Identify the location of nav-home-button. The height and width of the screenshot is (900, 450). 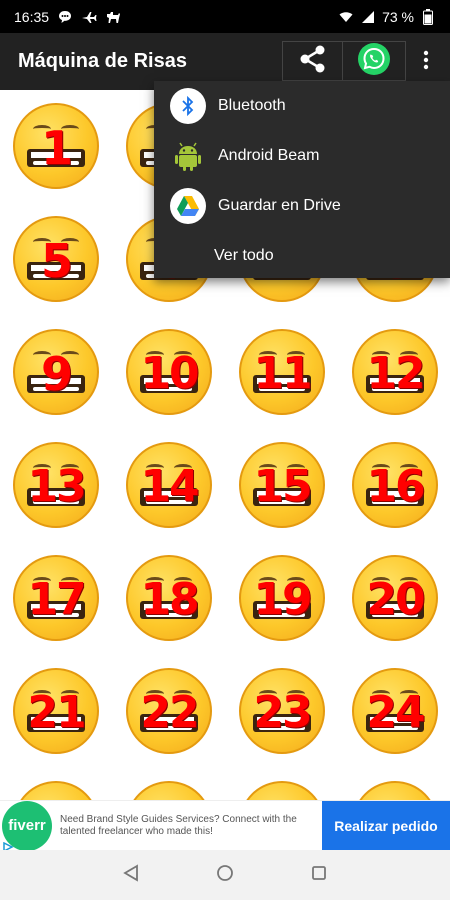
(225, 875).